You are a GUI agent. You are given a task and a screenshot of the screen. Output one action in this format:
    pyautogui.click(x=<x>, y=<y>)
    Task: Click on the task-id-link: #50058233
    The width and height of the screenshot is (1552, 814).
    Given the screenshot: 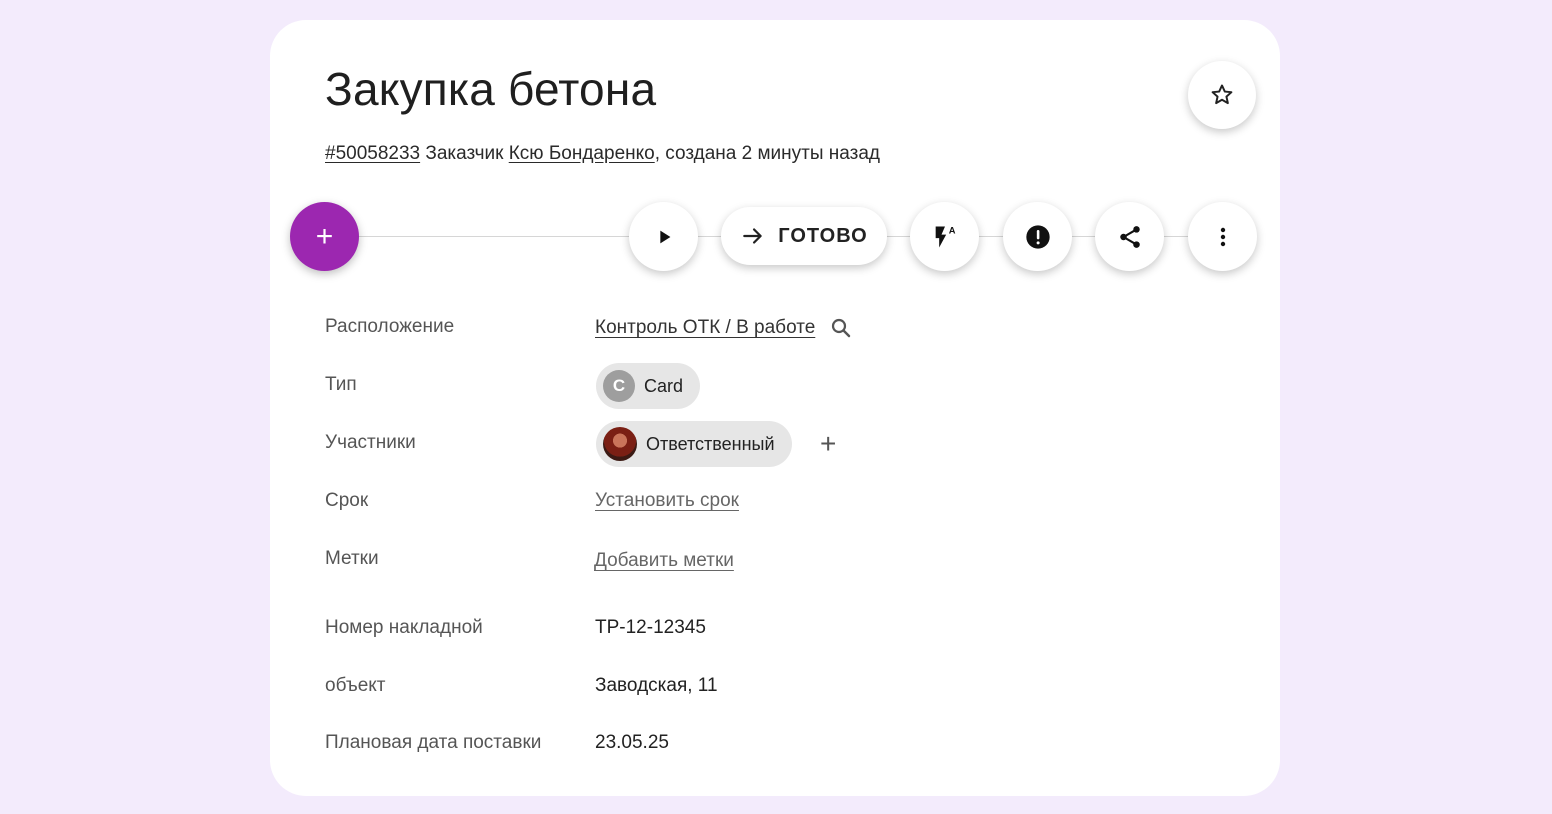 What is the action you would take?
    pyautogui.click(x=372, y=153)
    